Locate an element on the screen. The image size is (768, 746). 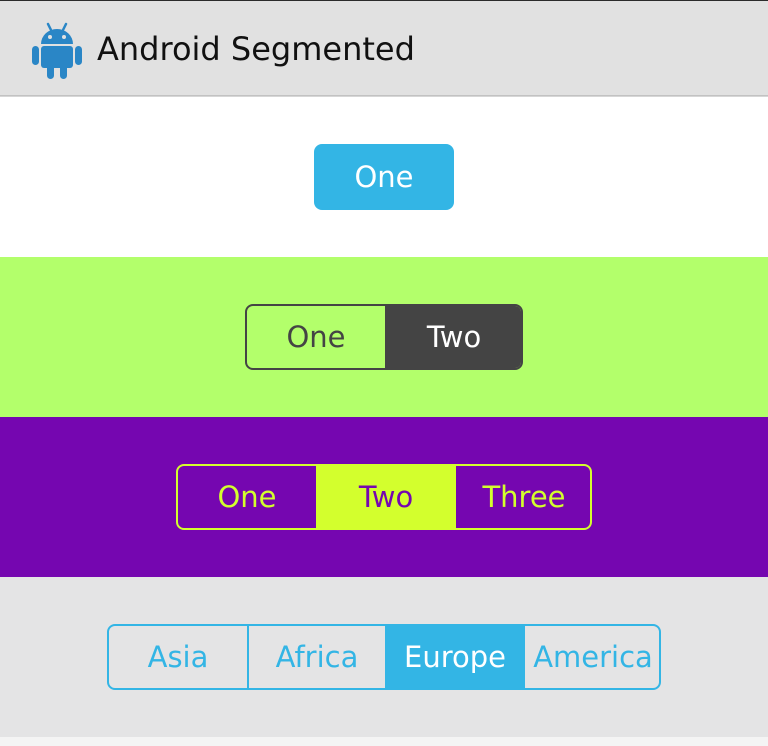
segment-asia: Asia is located at coordinates (178, 657).